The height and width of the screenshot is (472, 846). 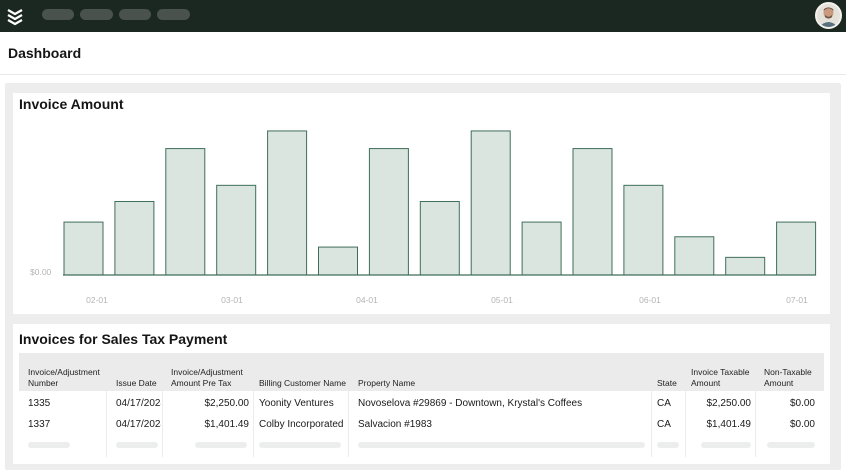 I want to click on cell-billing-customer: Yoonity Ventures, so click(x=296, y=403).